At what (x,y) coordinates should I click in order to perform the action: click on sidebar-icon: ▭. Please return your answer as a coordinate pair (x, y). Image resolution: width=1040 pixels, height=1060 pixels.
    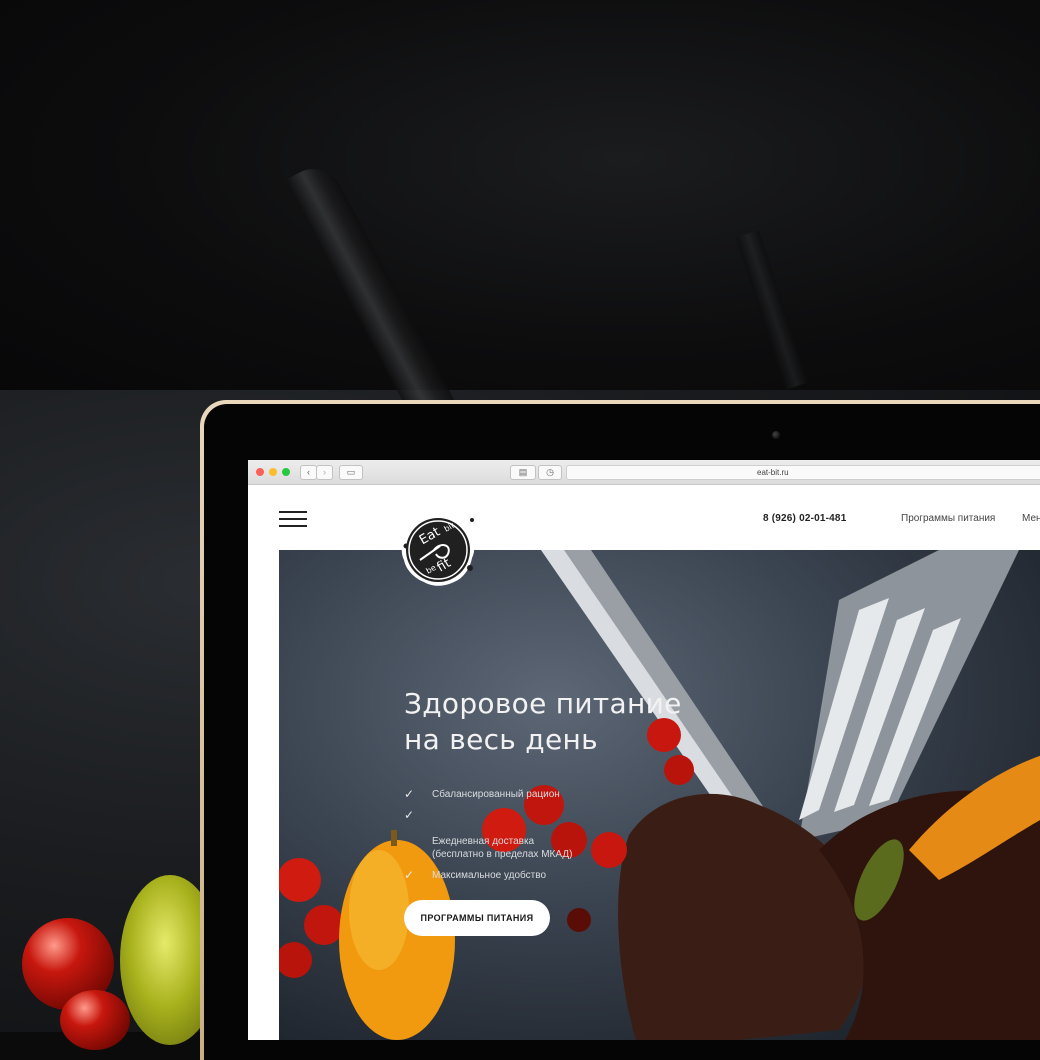
    Looking at the image, I should click on (351, 472).